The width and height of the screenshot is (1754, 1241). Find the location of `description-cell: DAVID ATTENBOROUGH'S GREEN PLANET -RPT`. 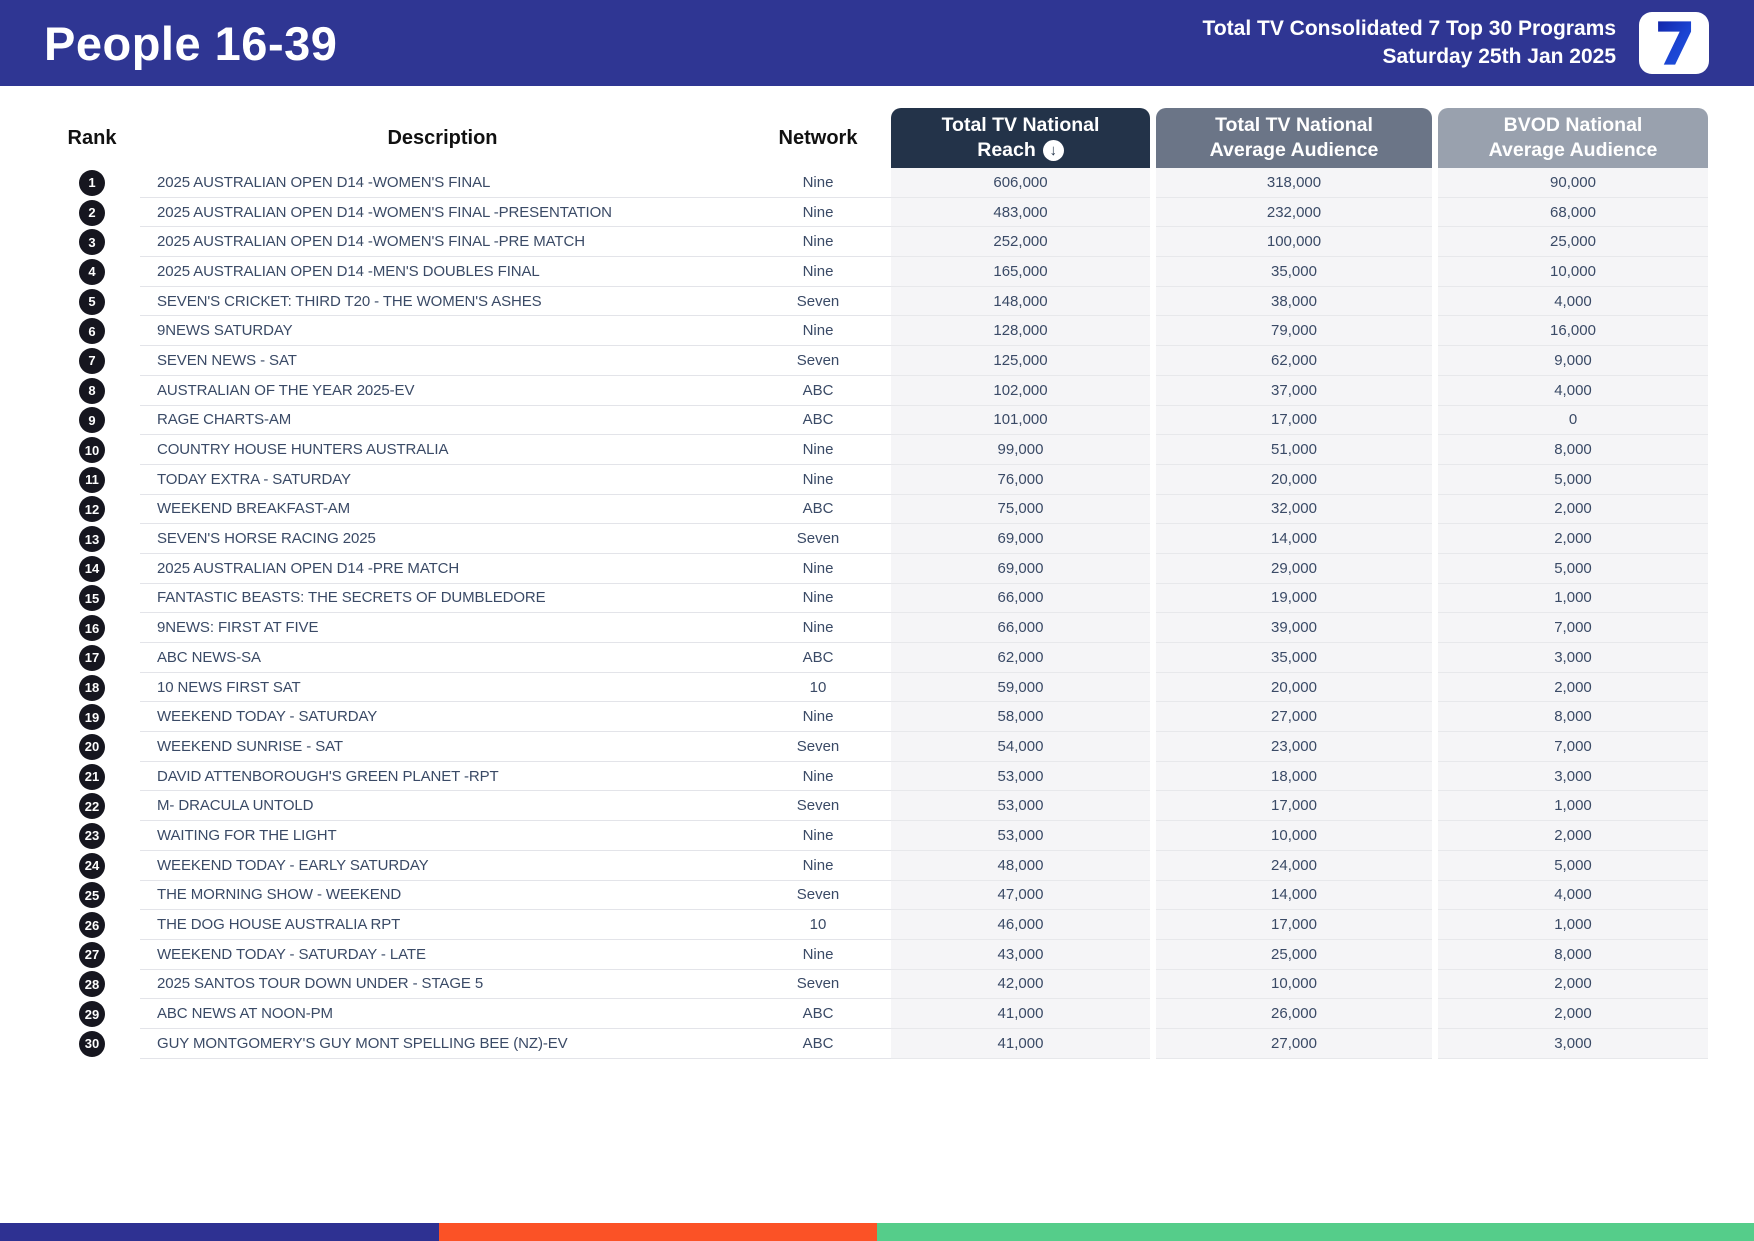

description-cell: DAVID ATTENBOROUGH'S GREEN PLANET -RPT is located at coordinates (442, 777).